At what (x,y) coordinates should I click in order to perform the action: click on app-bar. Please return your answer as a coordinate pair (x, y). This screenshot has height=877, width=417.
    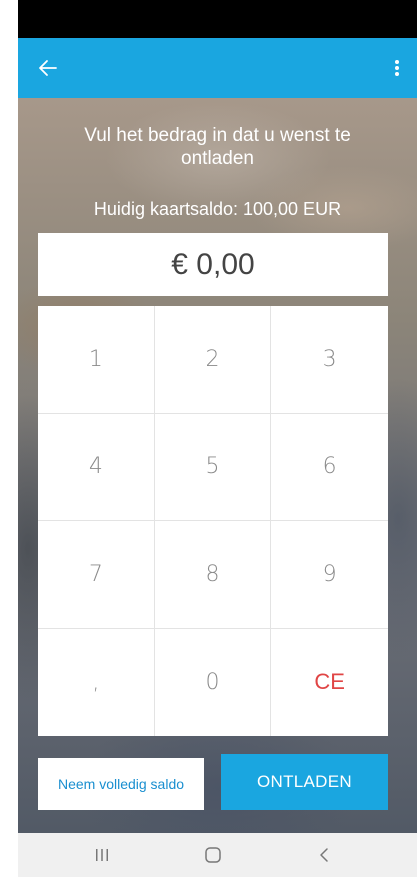
    Looking at the image, I should click on (217, 68).